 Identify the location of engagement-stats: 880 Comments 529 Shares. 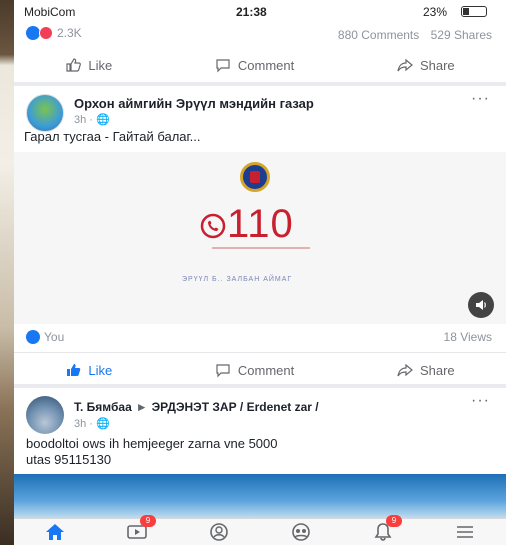
(415, 35).